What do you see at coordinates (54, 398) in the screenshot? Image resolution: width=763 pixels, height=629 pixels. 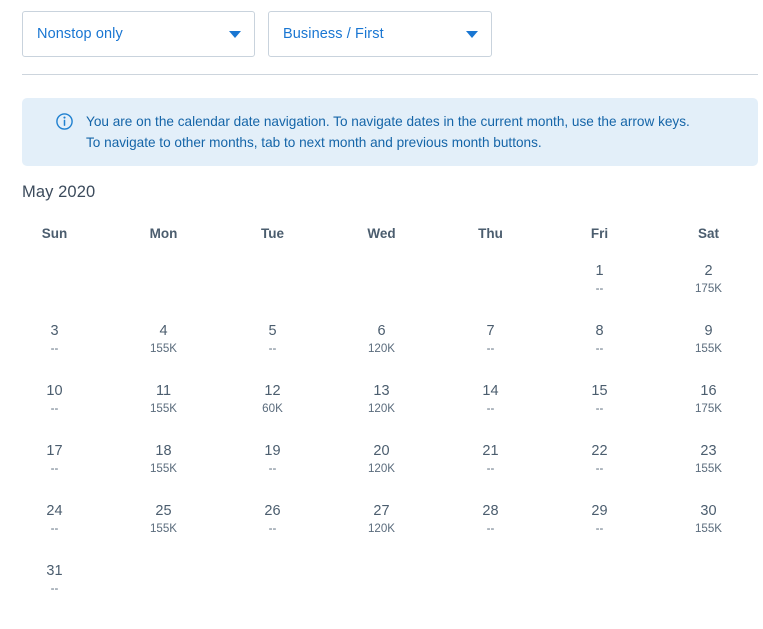 I see `calendar-day-cell: 10 --` at bounding box center [54, 398].